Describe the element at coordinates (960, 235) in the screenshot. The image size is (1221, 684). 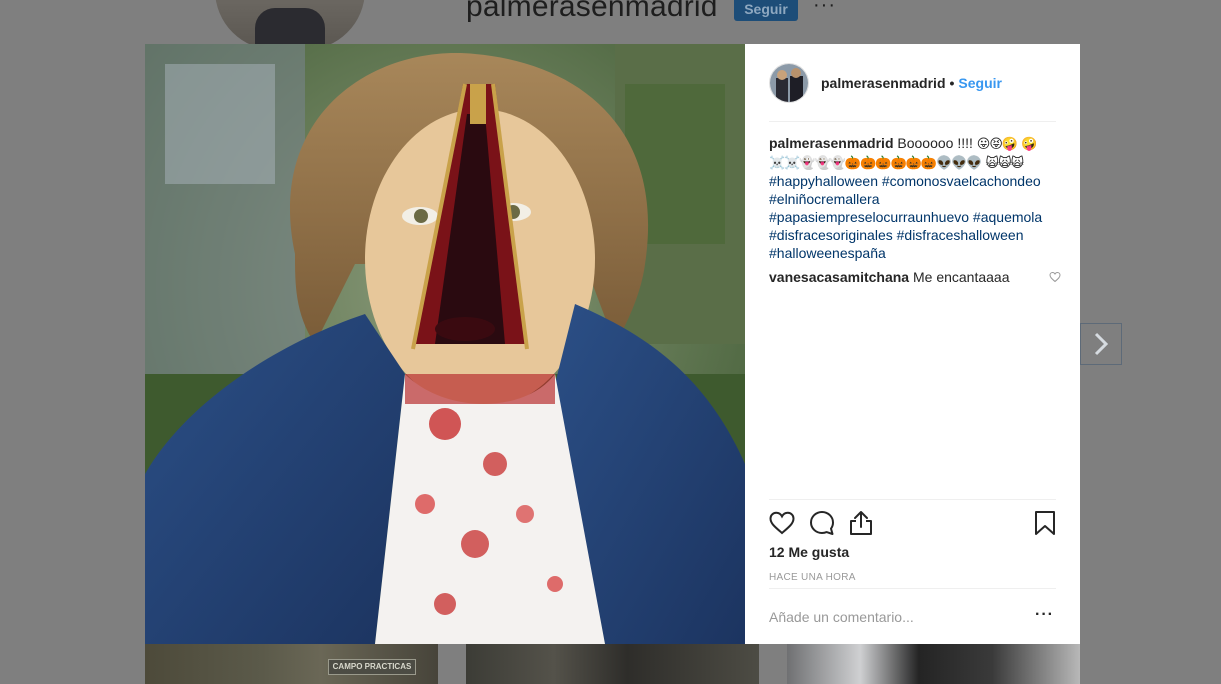
I see `hashtag-link: #disfraceshalloween` at that location.